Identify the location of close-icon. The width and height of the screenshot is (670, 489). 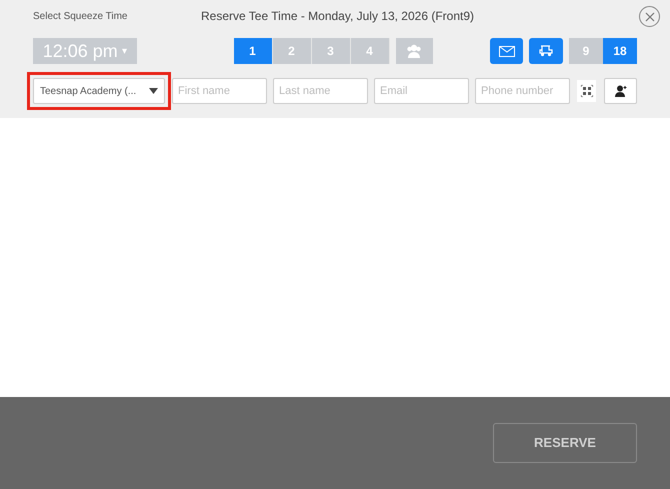
(649, 17).